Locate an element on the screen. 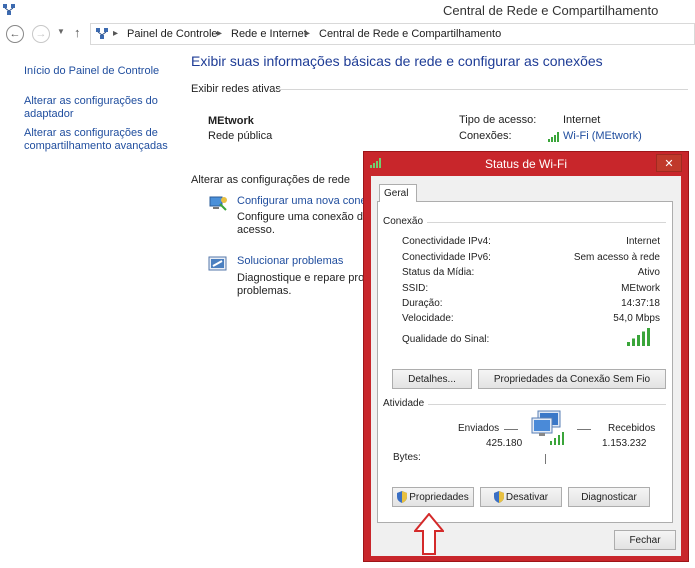 The height and width of the screenshot is (568, 695). row-ssid-label: SSID: is located at coordinates (415, 288).